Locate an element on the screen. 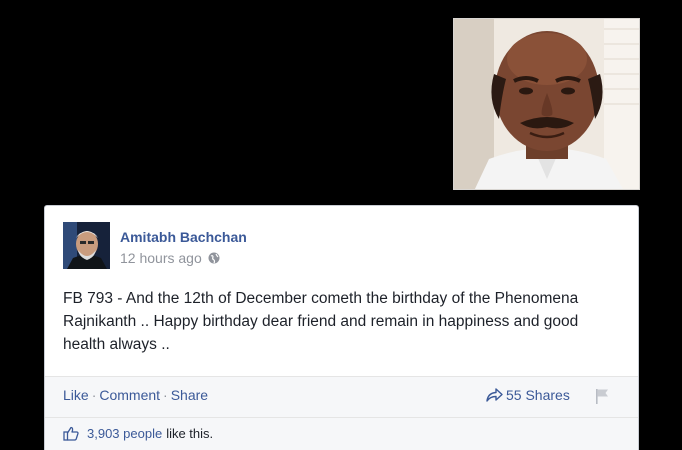 Image resolution: width=682 pixels, height=450 pixels. author-name-link: Amitabh Bachchan is located at coordinates (183, 237).